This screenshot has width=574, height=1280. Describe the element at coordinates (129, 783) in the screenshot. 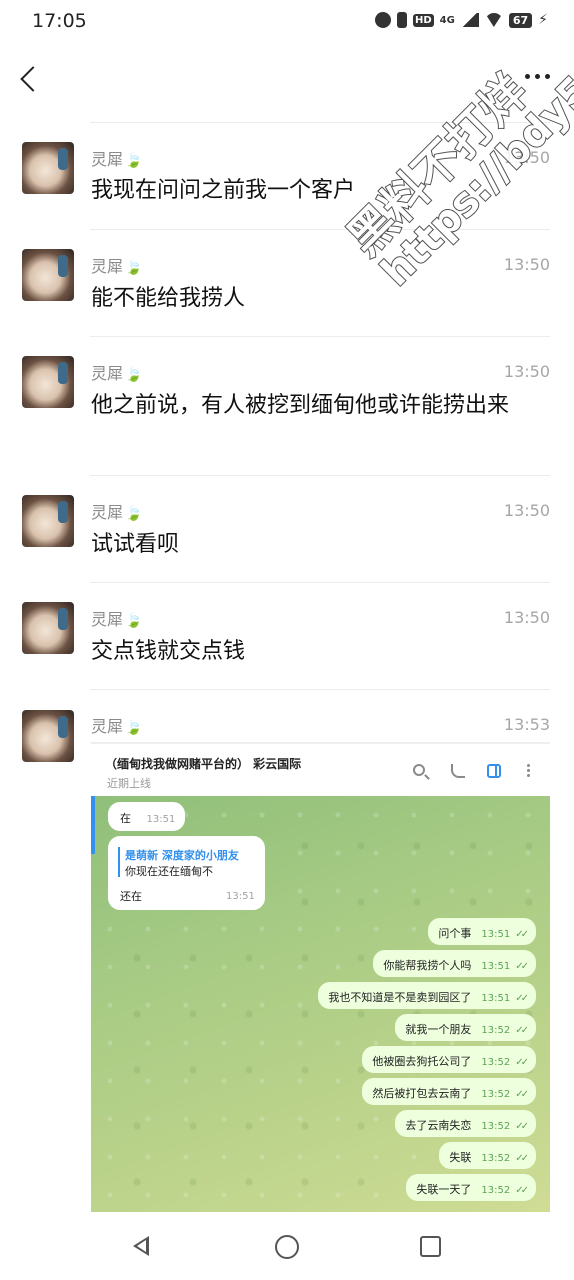

I see `chat-status: 近期上线` at that location.